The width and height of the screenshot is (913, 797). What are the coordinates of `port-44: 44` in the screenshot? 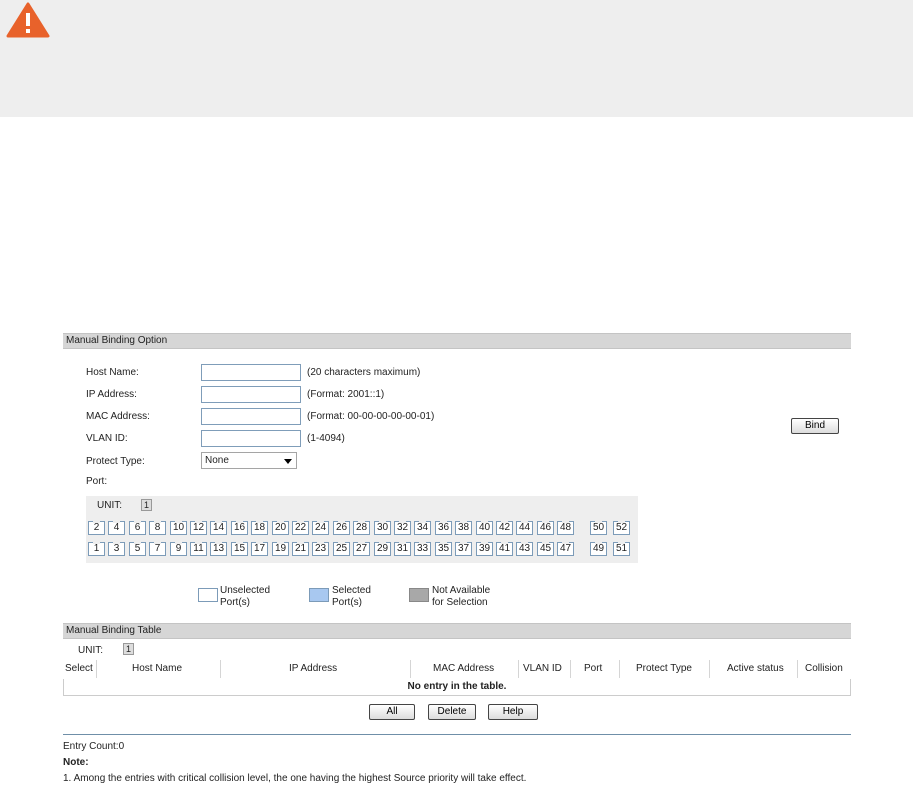 It's located at (524, 528).